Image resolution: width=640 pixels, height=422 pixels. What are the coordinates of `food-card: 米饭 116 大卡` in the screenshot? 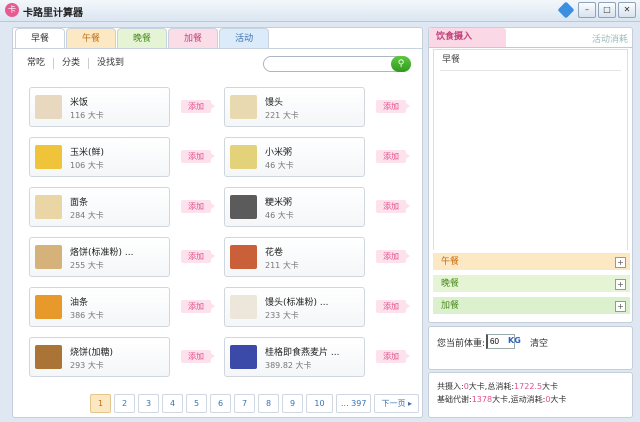 It's located at (99, 107).